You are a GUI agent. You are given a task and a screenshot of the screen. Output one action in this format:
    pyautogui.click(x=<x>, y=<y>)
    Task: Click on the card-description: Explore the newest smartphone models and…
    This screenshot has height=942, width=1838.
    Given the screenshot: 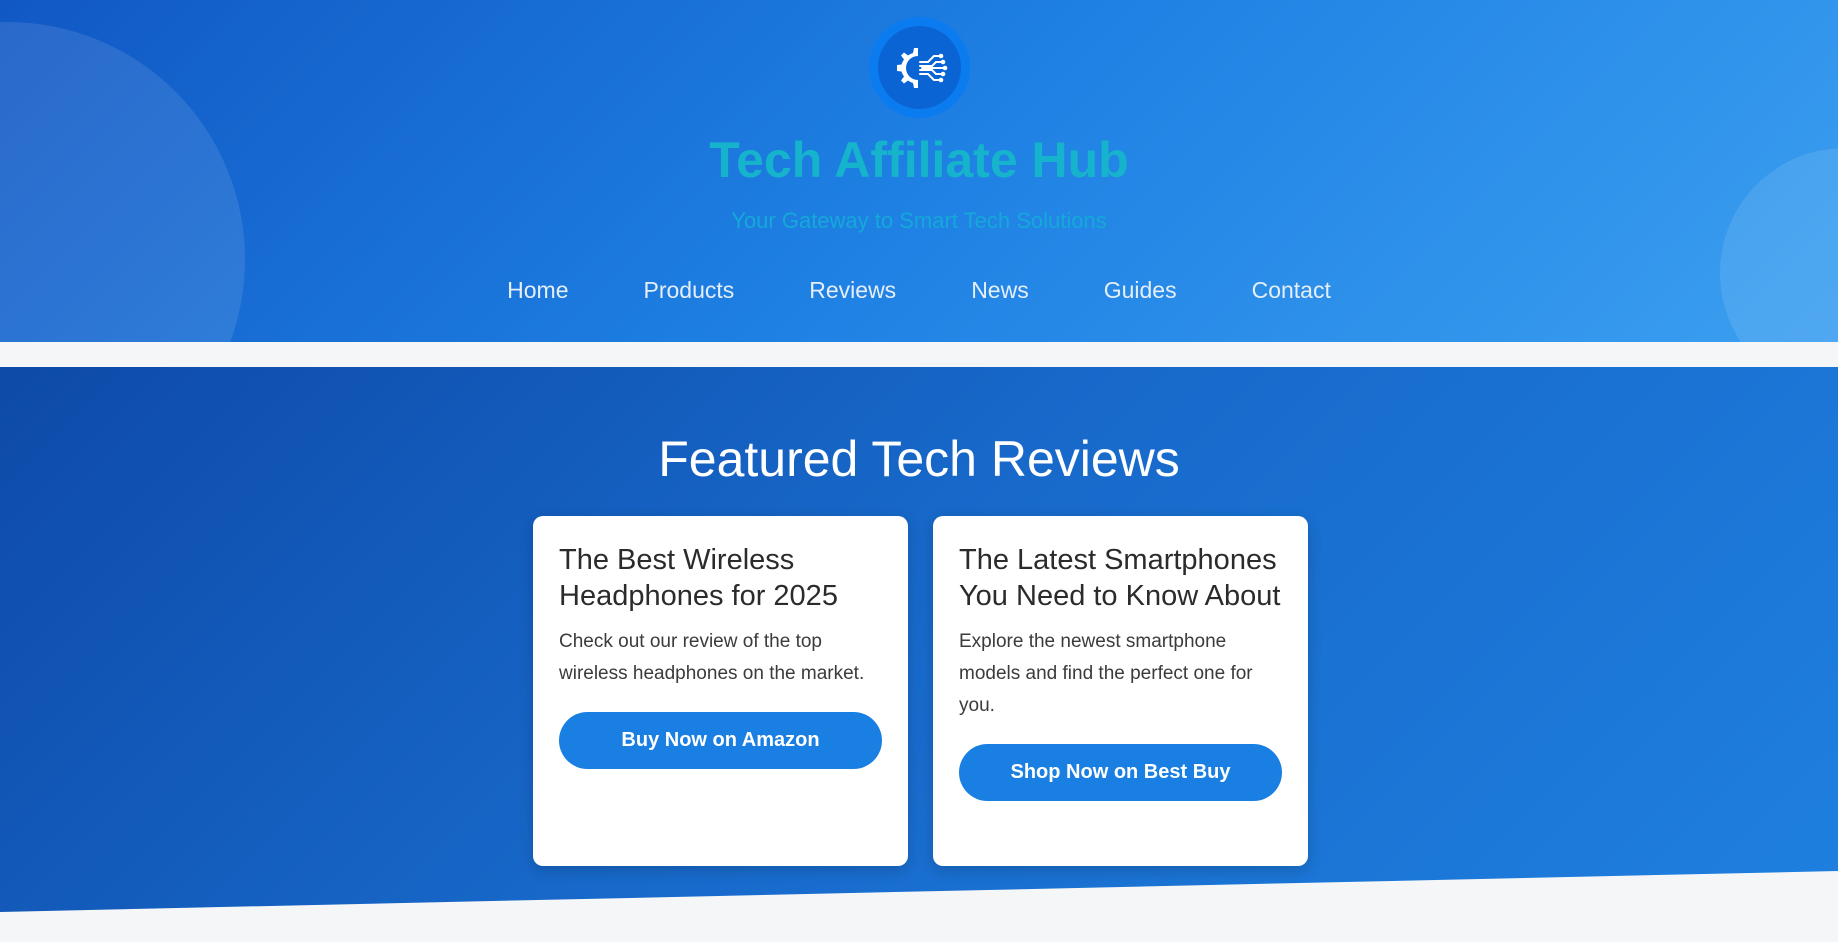 What is the action you would take?
    pyautogui.click(x=1106, y=673)
    